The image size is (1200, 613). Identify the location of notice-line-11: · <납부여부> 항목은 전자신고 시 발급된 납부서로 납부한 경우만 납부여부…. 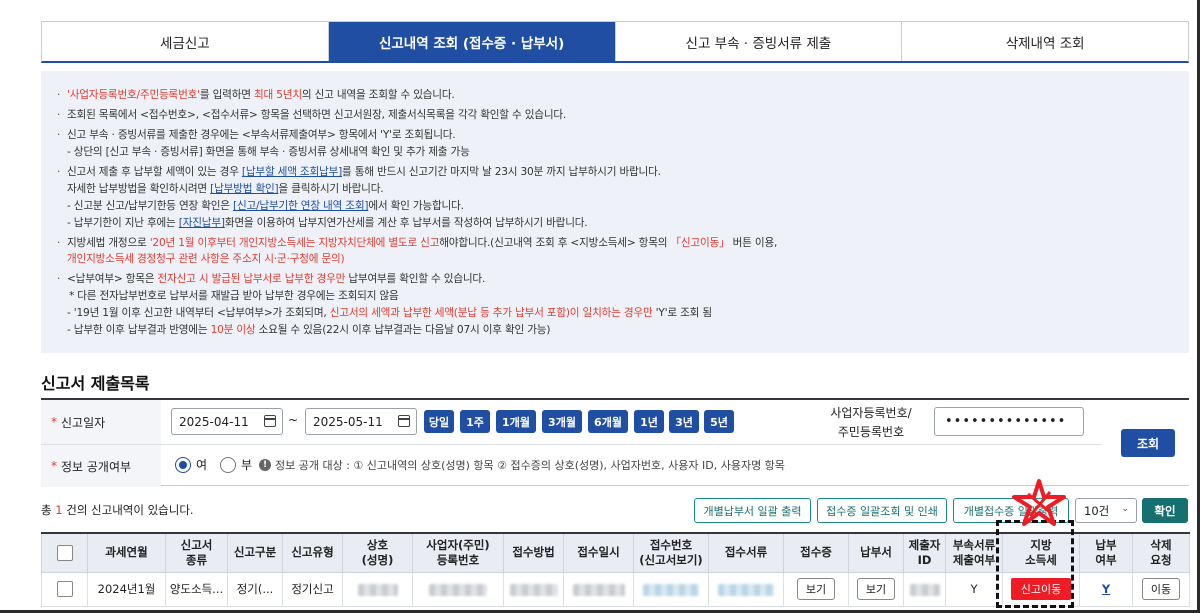
(271, 279).